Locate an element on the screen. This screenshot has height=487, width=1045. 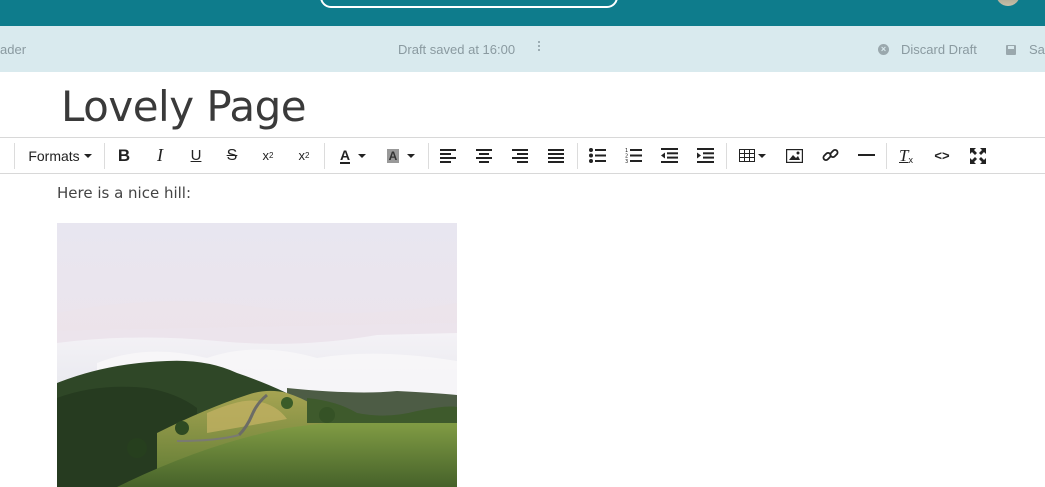
avatar is located at coordinates (1008, 3).